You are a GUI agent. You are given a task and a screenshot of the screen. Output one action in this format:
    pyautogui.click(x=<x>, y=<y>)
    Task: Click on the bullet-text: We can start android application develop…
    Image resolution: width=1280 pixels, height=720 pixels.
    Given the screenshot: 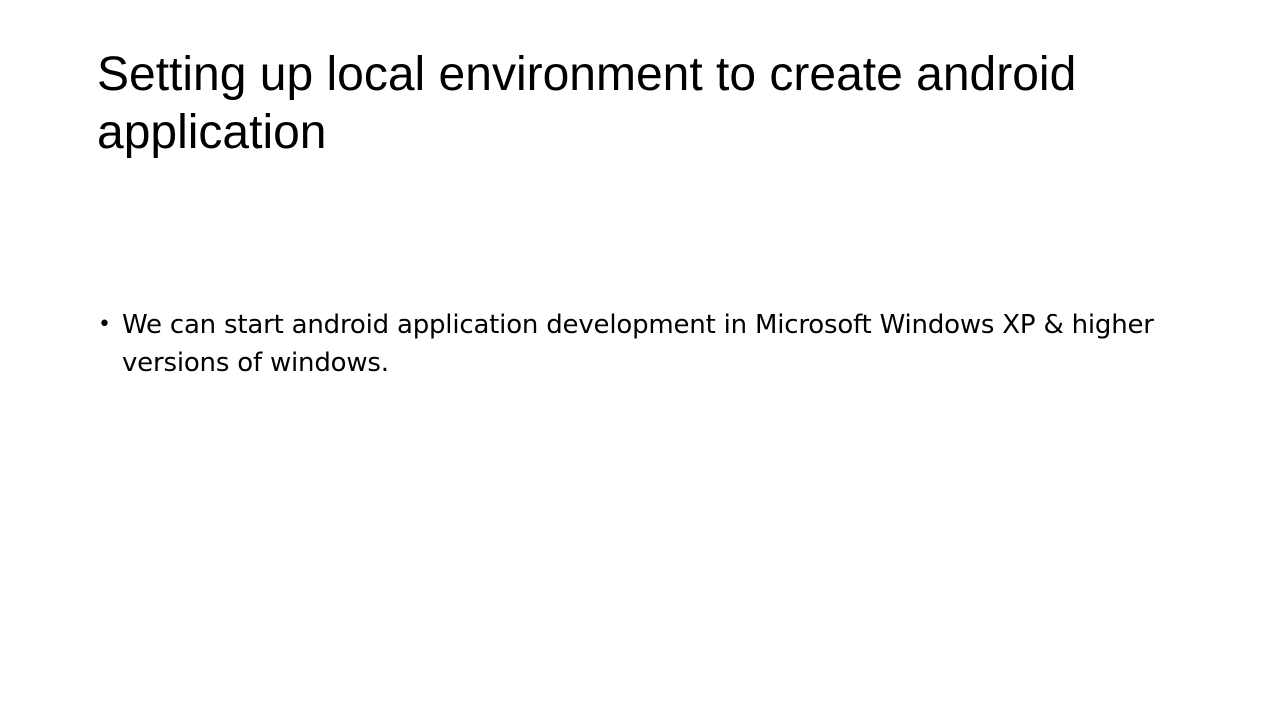 What is the action you would take?
    pyautogui.click(x=638, y=344)
    